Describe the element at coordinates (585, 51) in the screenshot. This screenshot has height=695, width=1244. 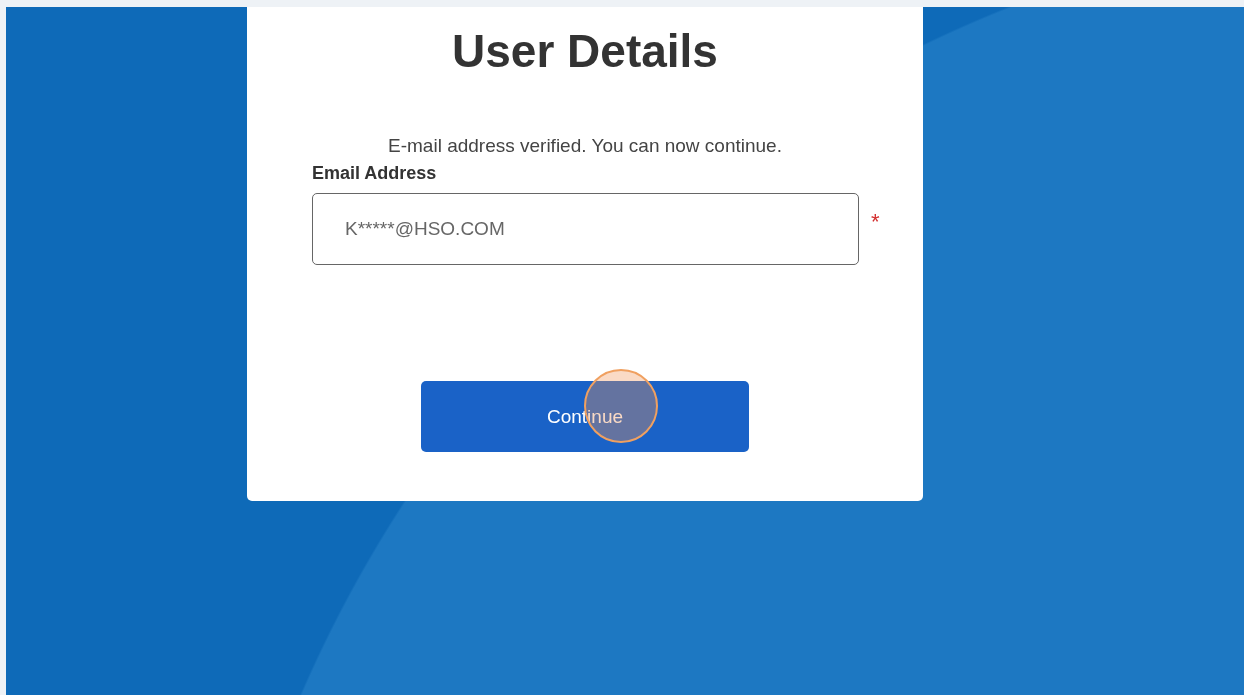
I see `page-title: User Details` at that location.